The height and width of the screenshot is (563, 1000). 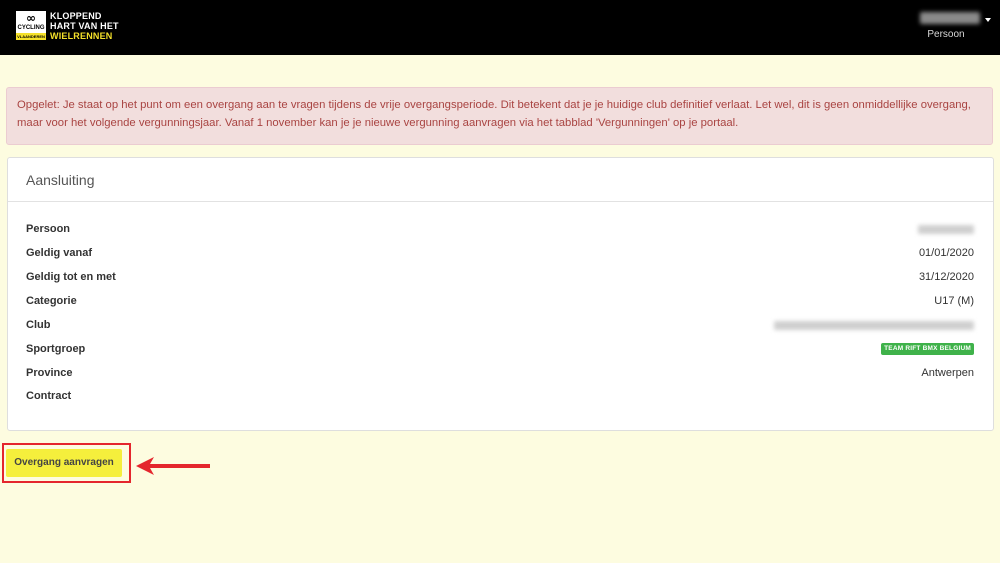 What do you see at coordinates (76, 16) in the screenshot?
I see `logo-tagline-line-1: KLOPPEND` at bounding box center [76, 16].